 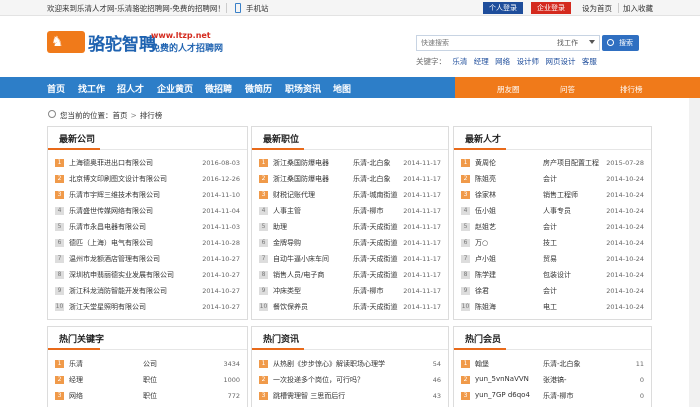 What do you see at coordinates (350, 179) in the screenshot?
I see `list-item: 2 浙江桑国防爆电器 乐清-北白象 2014-11-17` at bounding box center [350, 179].